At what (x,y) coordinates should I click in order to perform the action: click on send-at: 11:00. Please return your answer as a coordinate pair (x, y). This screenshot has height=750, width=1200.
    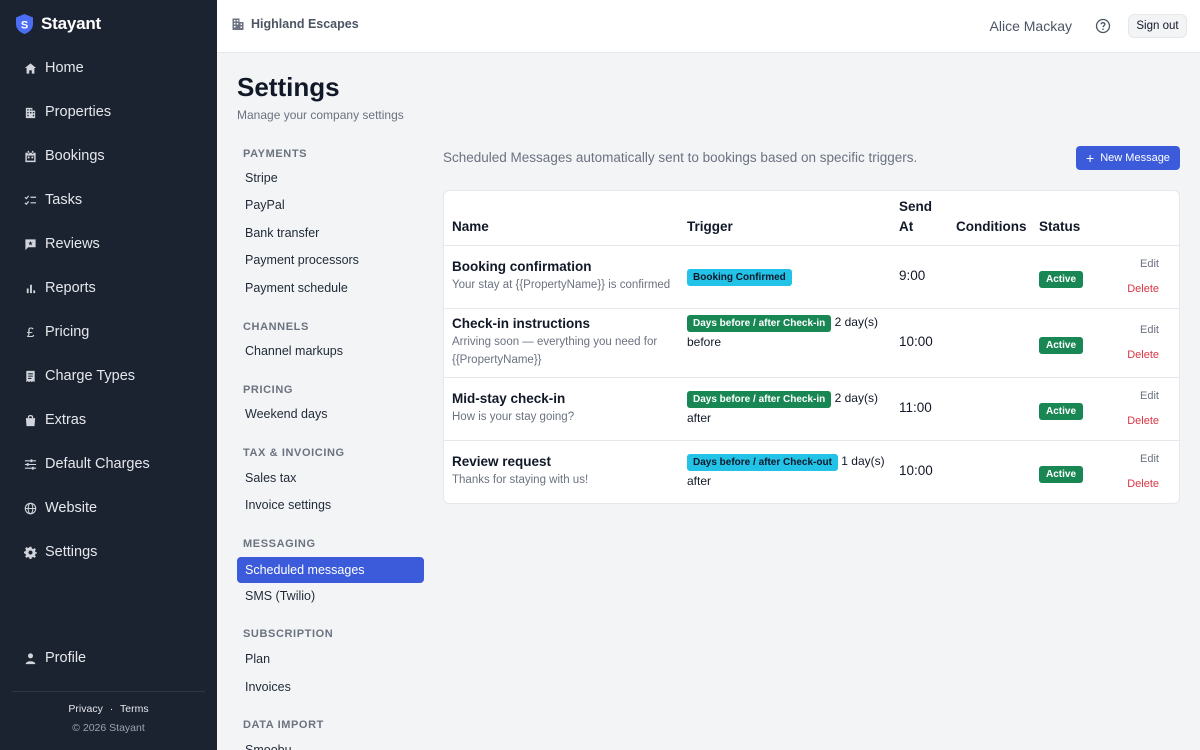
    Looking at the image, I should click on (915, 407).